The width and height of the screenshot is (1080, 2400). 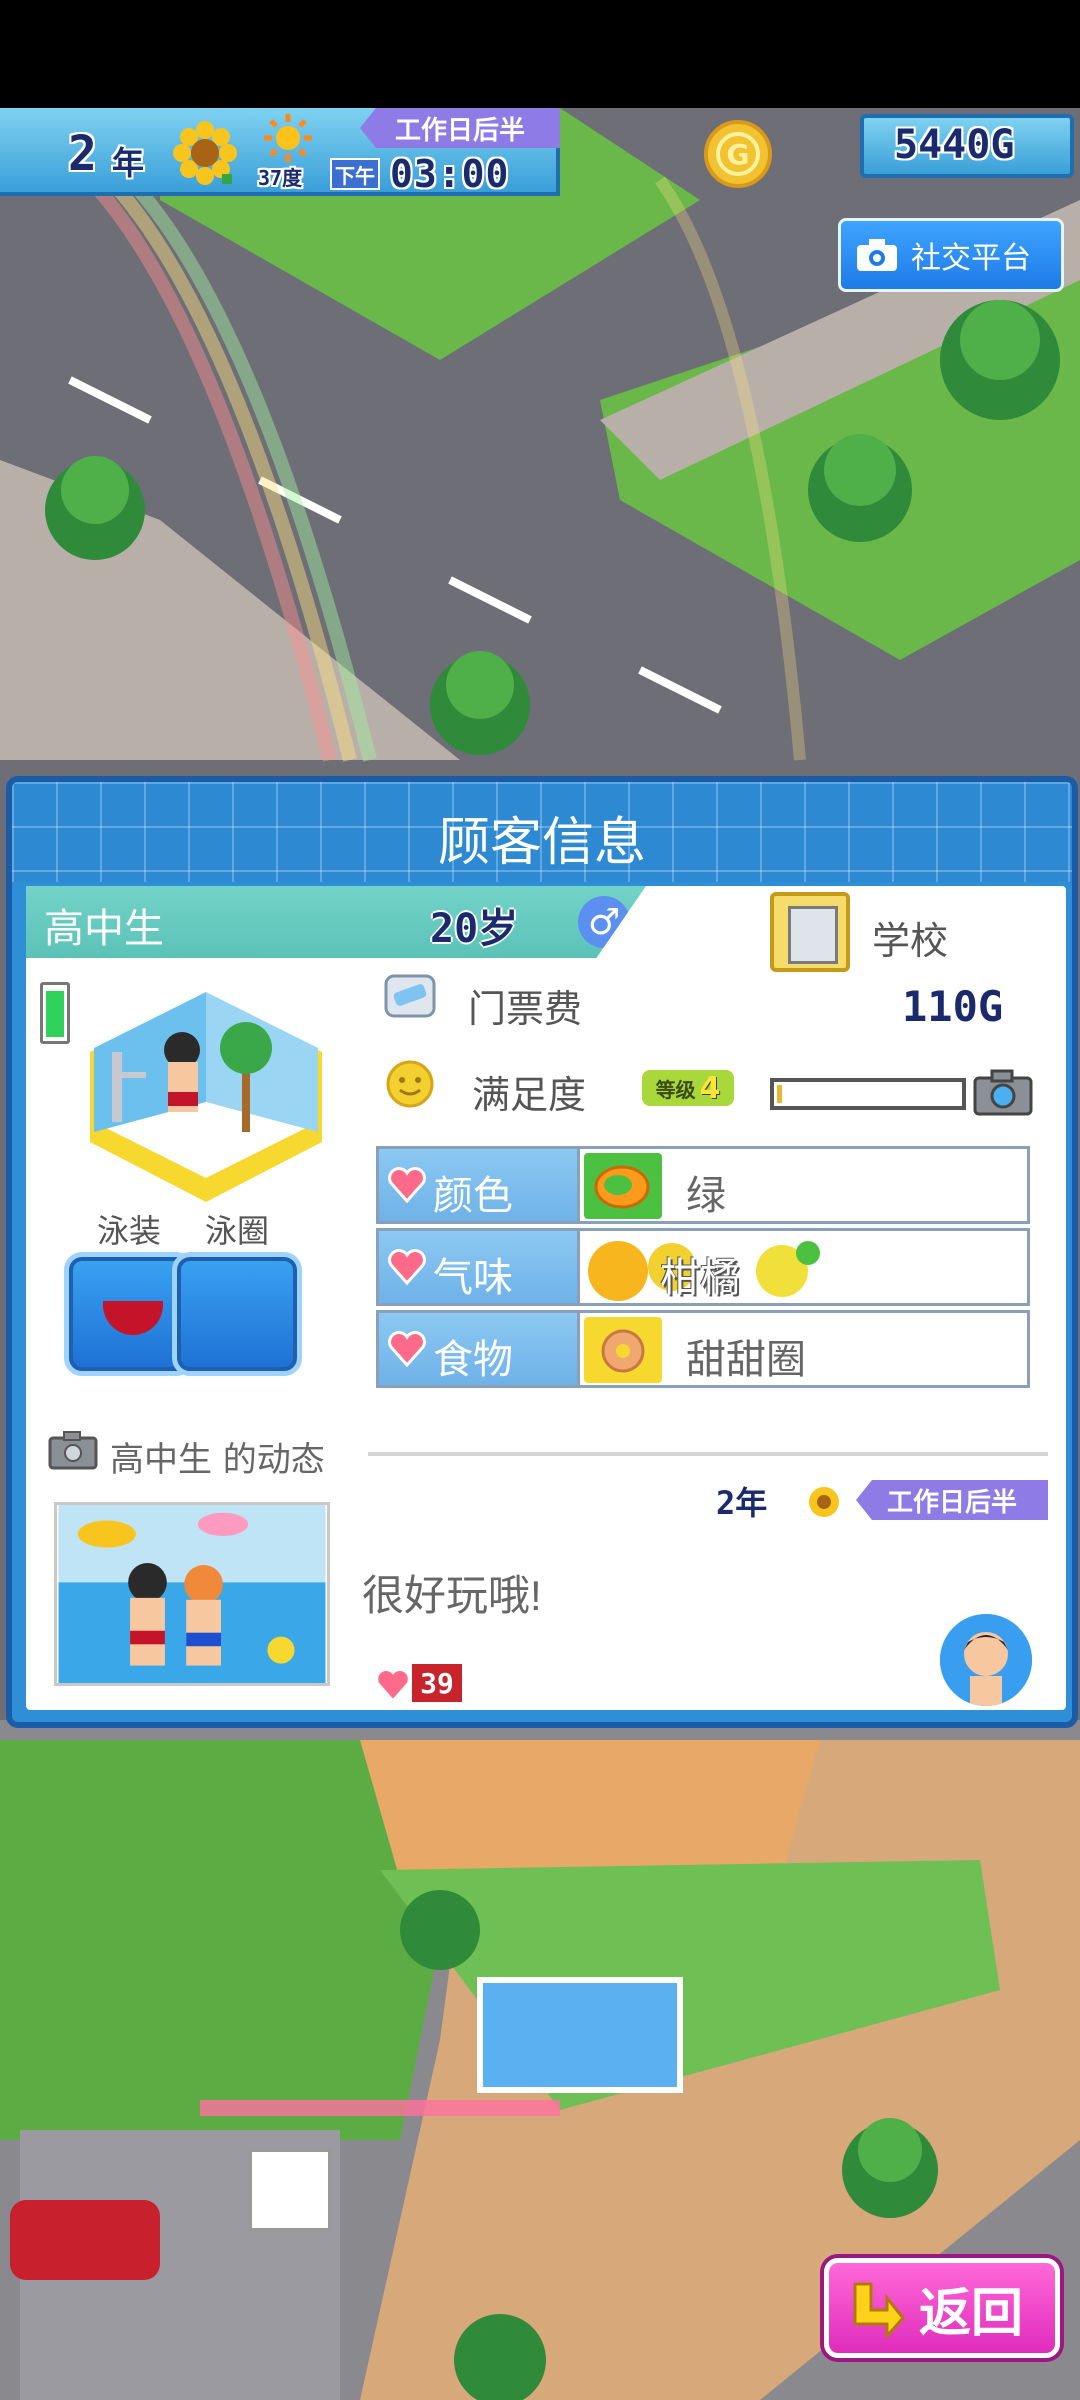 I want to click on game-hud: 2 年 37度 工作日后半 下午 03:00 G 5440G, so click(x=540, y=152).